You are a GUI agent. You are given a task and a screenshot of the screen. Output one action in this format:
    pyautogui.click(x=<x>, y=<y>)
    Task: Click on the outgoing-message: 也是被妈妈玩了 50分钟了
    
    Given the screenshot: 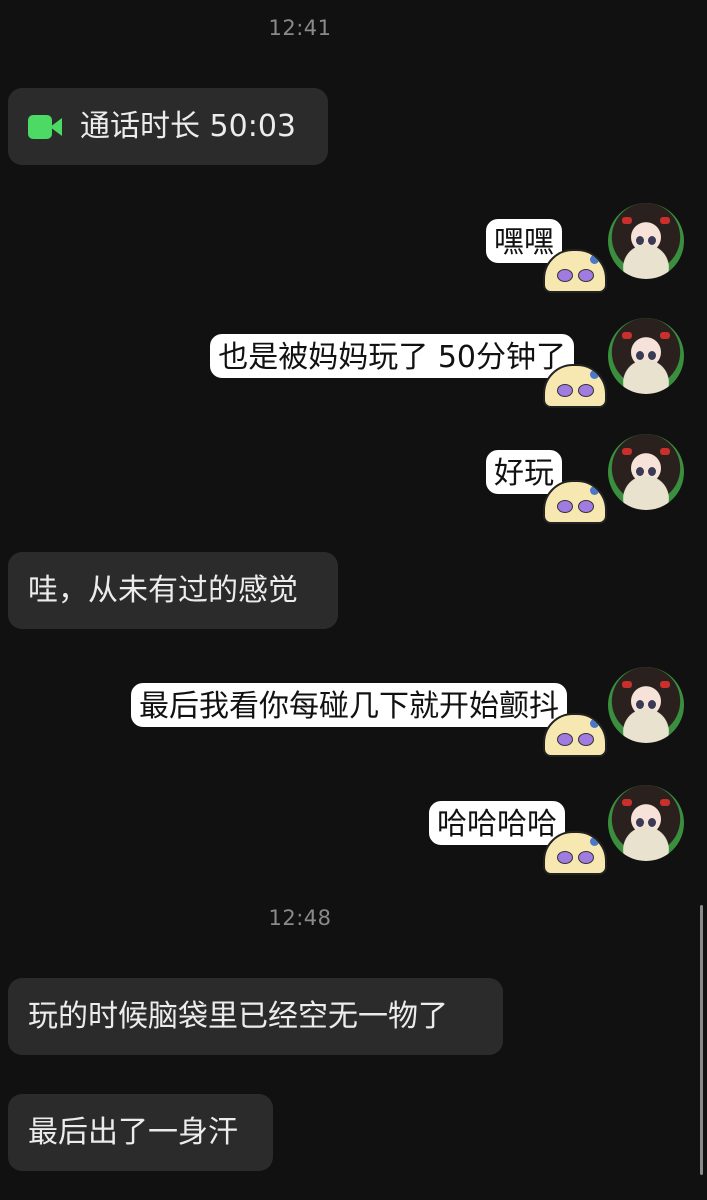 What is the action you would take?
    pyautogui.click(x=353, y=373)
    